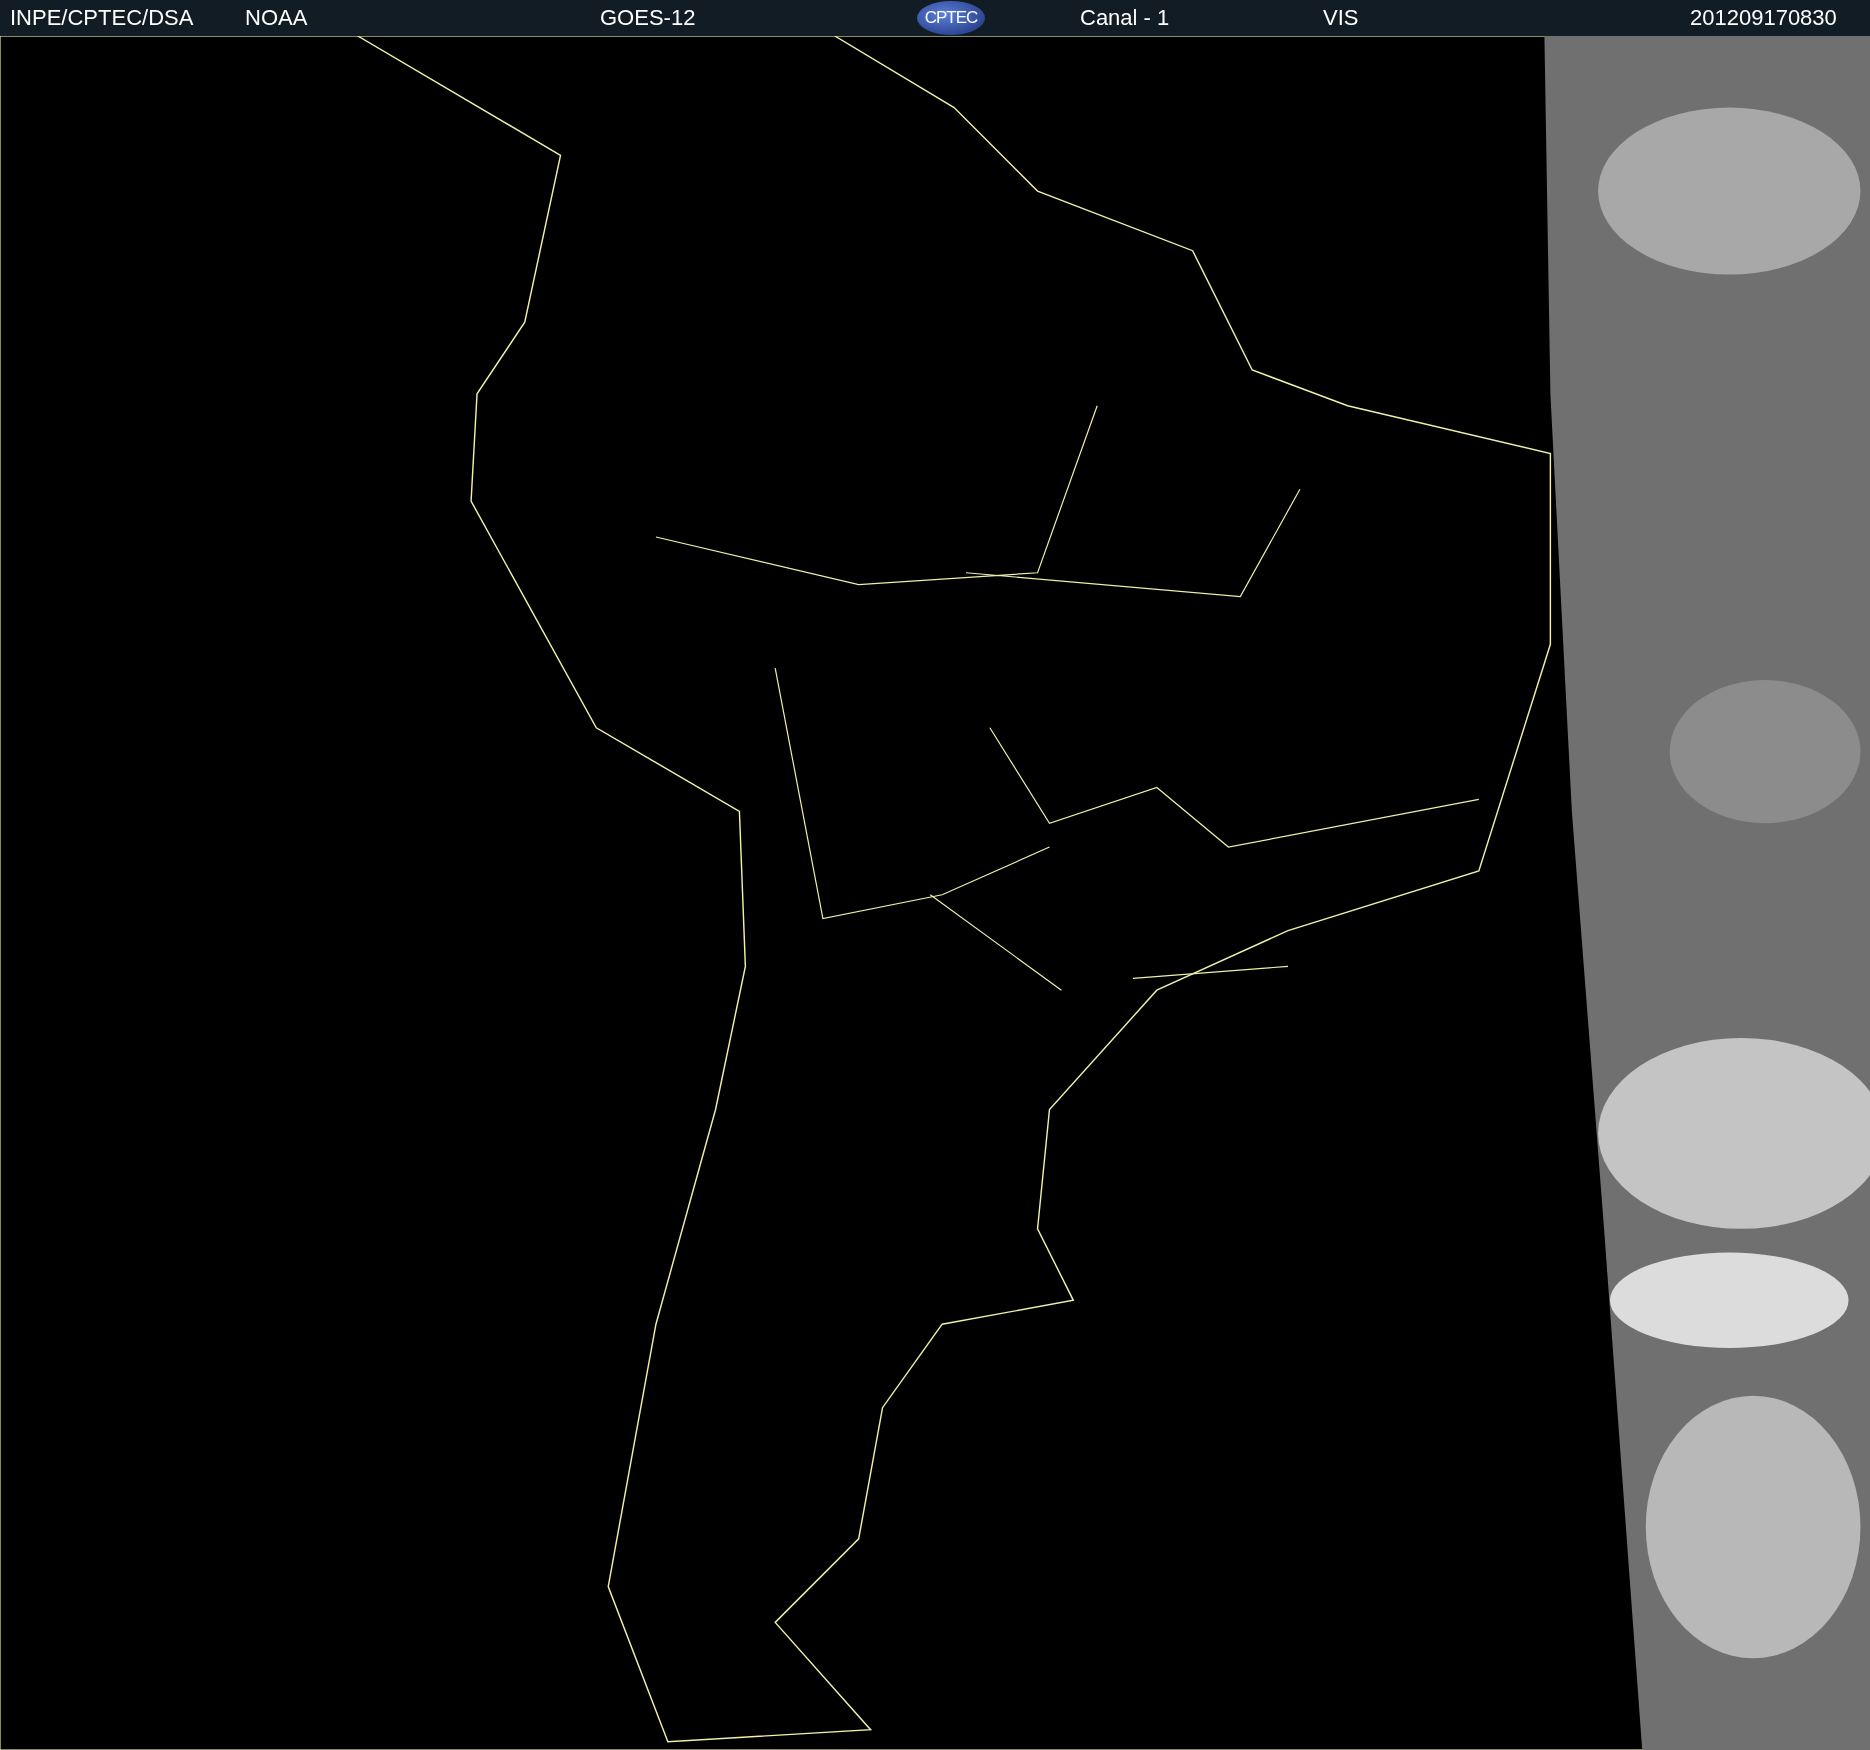 This screenshot has height=1750, width=1870. I want to click on band-label: VIS, so click(1341, 18).